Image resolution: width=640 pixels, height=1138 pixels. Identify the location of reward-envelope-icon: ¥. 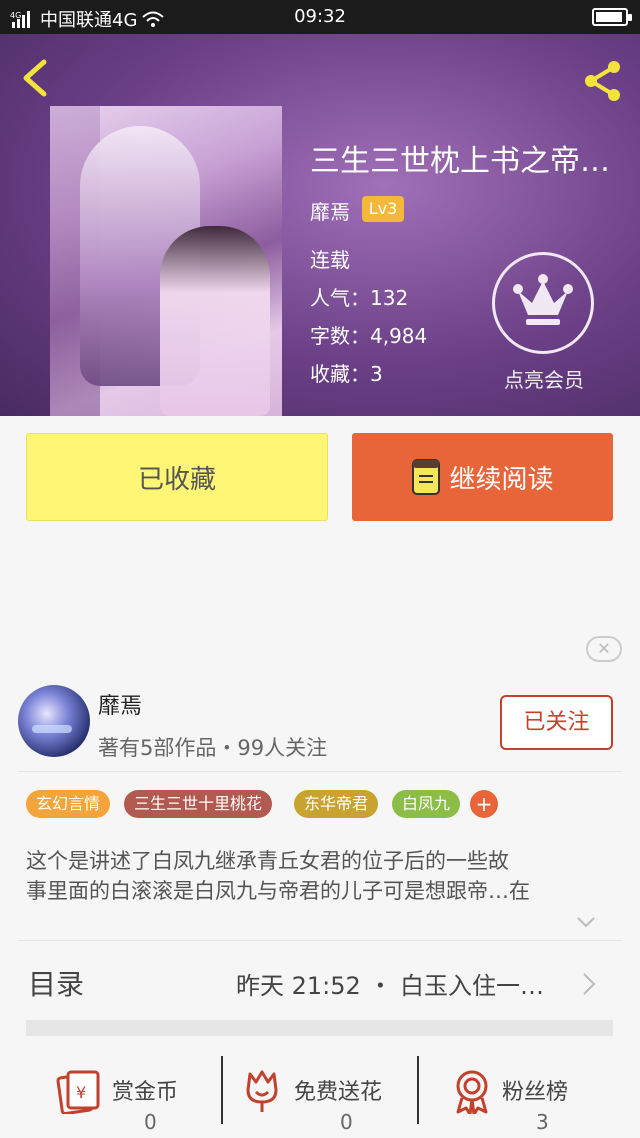
(78, 1092).